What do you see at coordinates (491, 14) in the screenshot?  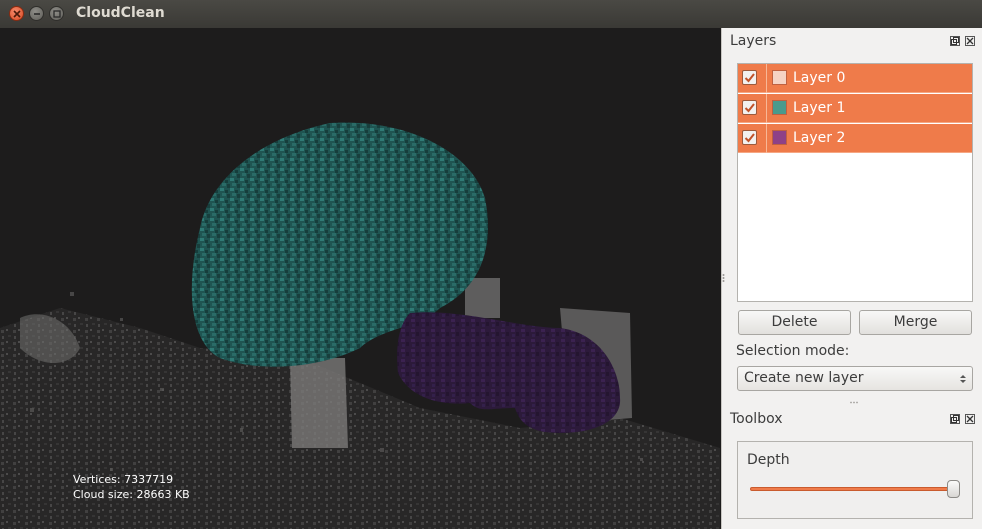 I see `title-bar: CloudClean` at bounding box center [491, 14].